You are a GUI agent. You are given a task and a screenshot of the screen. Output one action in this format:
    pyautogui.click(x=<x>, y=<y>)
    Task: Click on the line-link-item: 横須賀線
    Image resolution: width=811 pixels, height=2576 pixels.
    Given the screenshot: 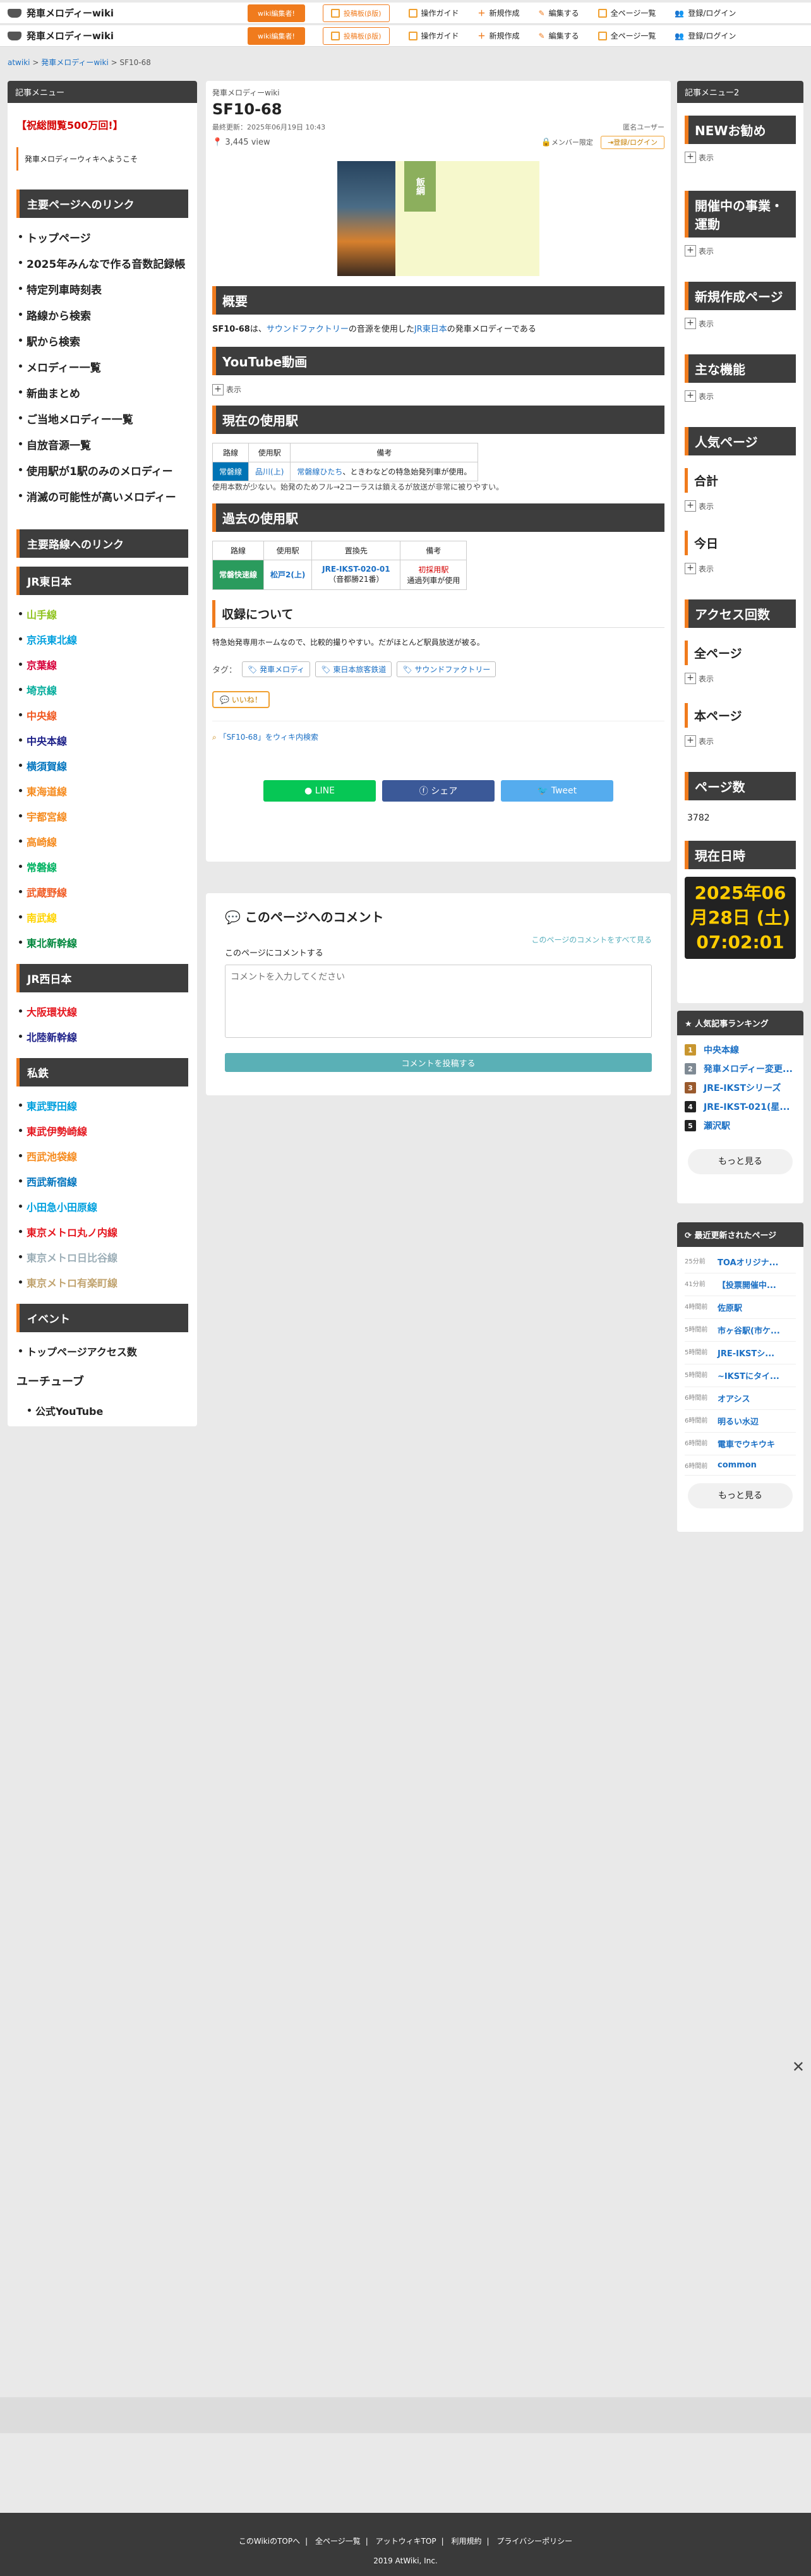 What is the action you would take?
    pyautogui.click(x=102, y=765)
    